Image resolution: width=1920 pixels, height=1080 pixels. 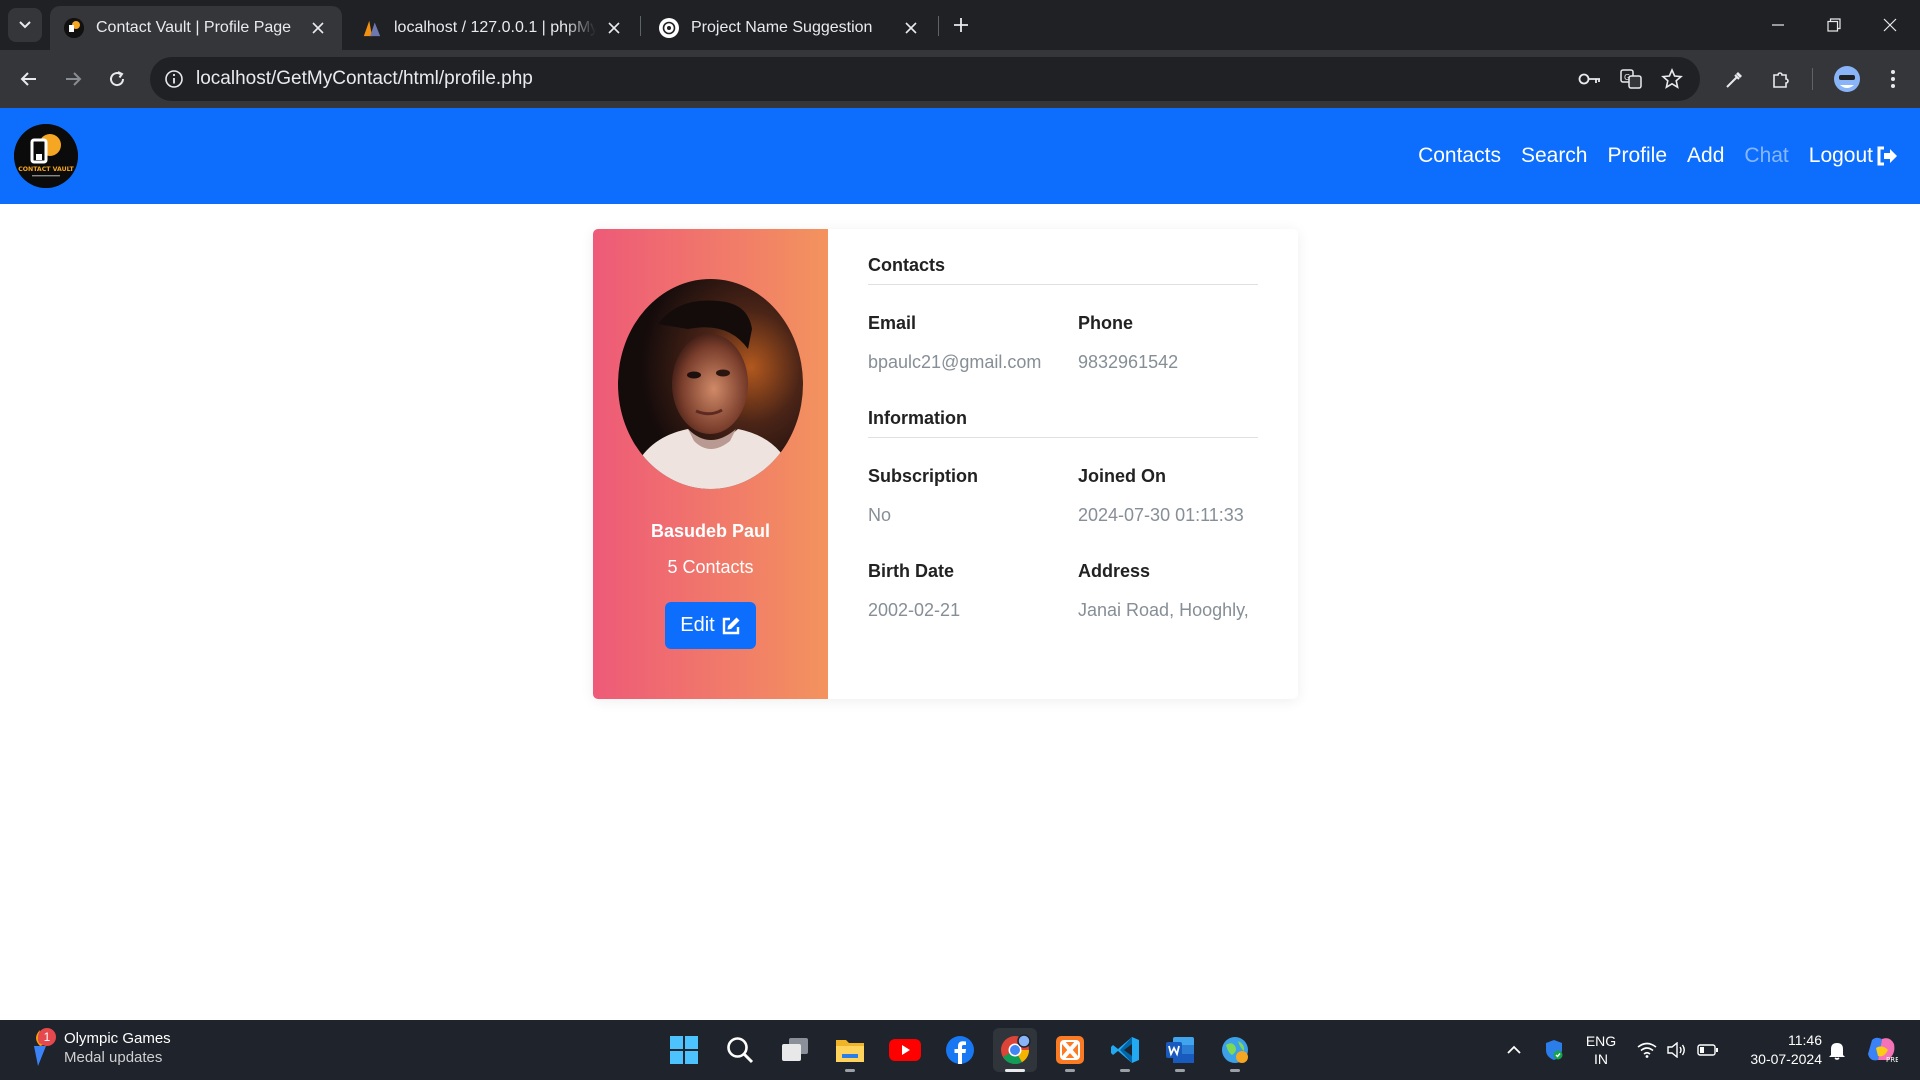 What do you see at coordinates (1627, 77) in the screenshot?
I see `svg-text: G` at bounding box center [1627, 77].